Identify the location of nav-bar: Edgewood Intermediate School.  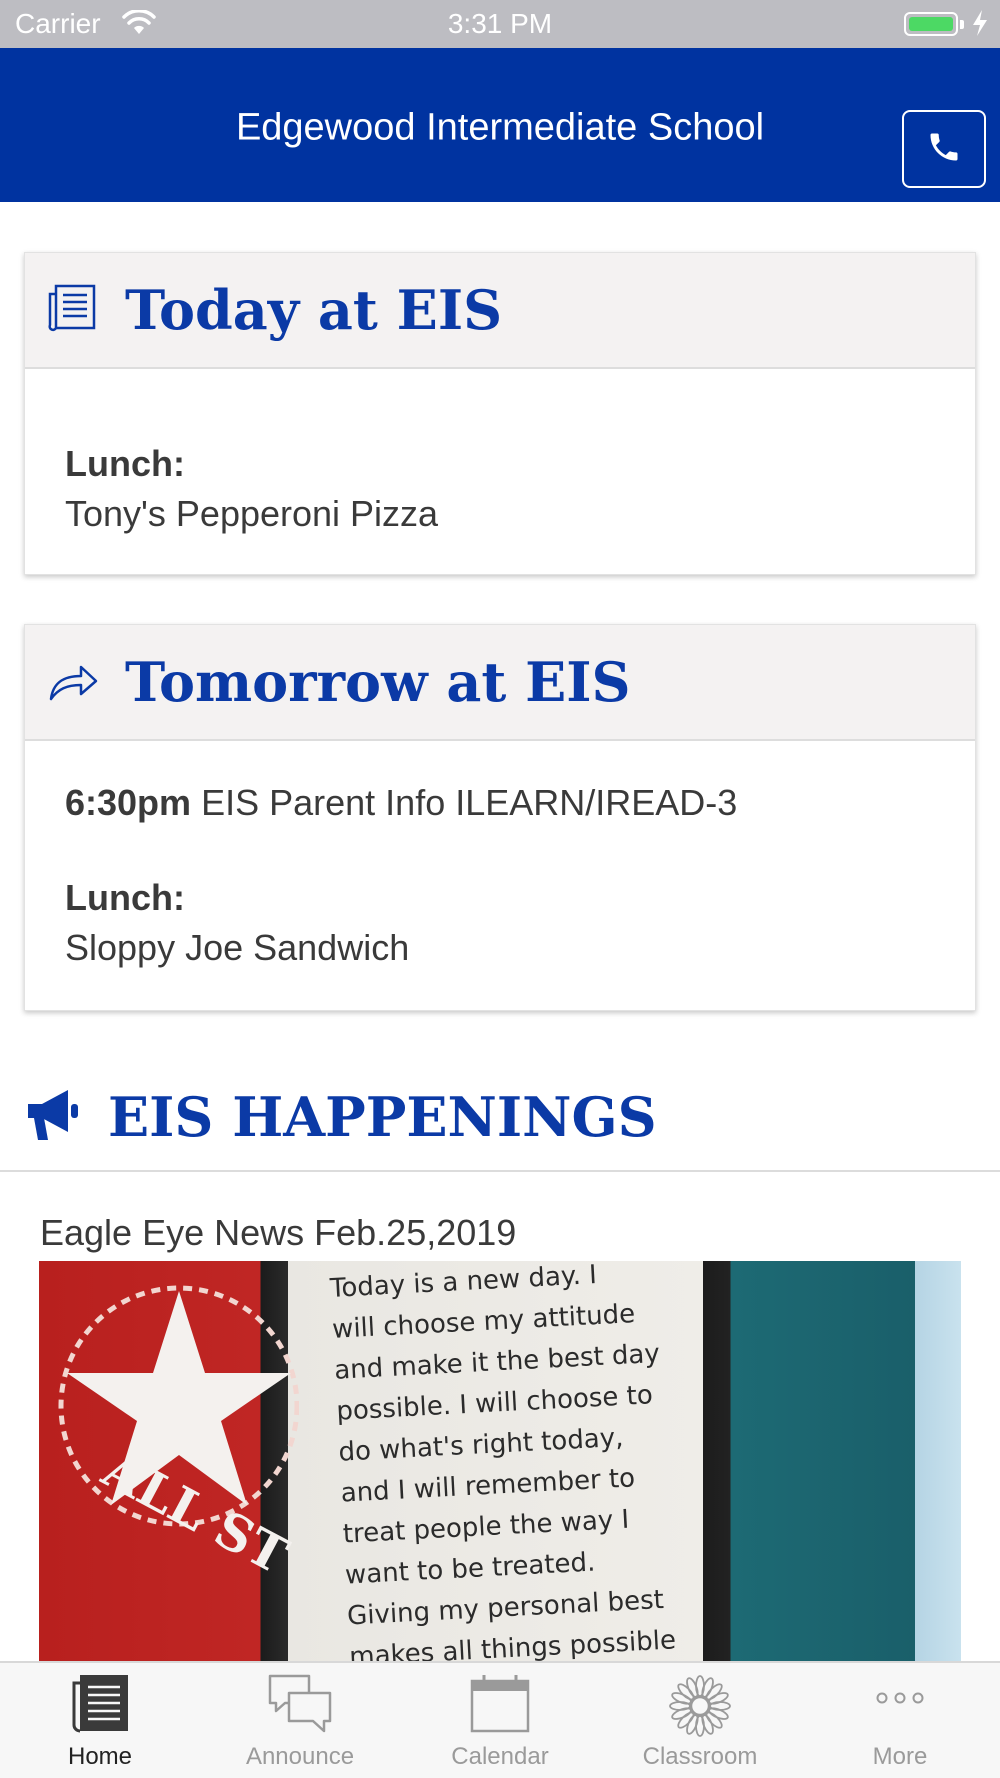
(500, 125).